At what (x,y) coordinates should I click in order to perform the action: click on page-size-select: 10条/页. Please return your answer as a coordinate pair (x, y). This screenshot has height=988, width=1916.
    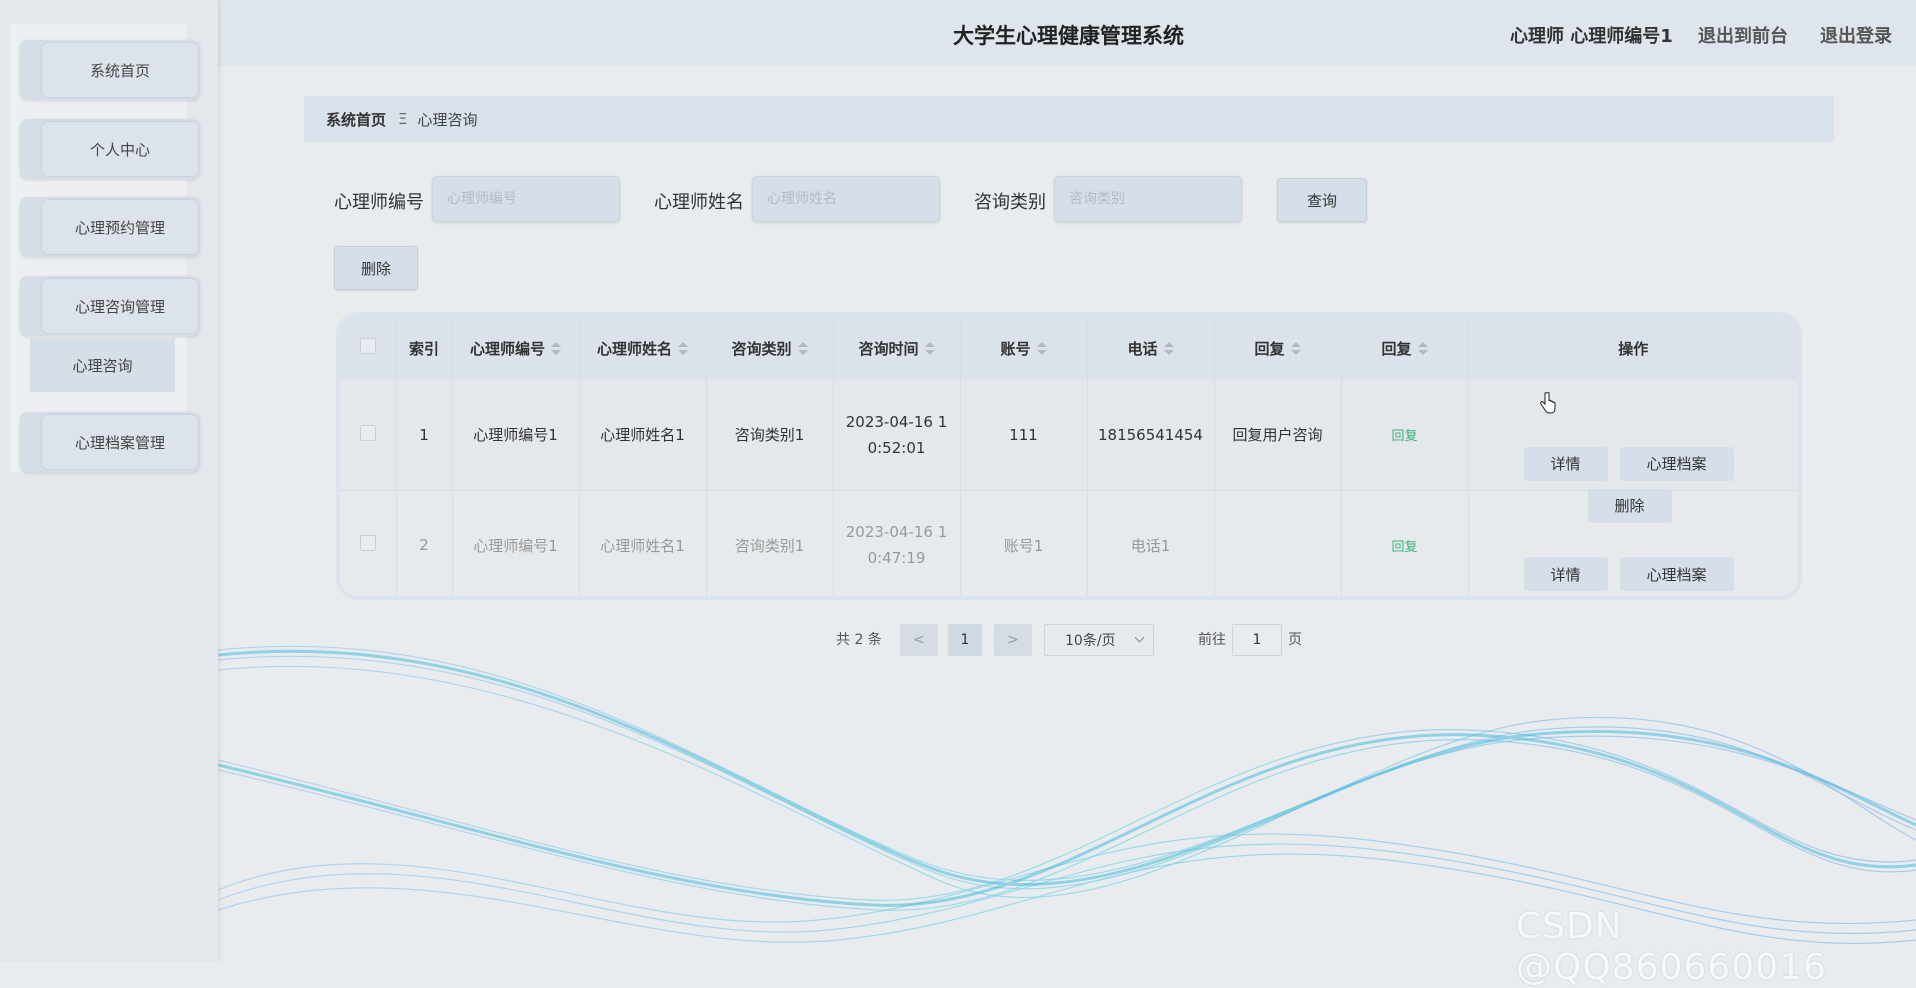
    Looking at the image, I should click on (1099, 640).